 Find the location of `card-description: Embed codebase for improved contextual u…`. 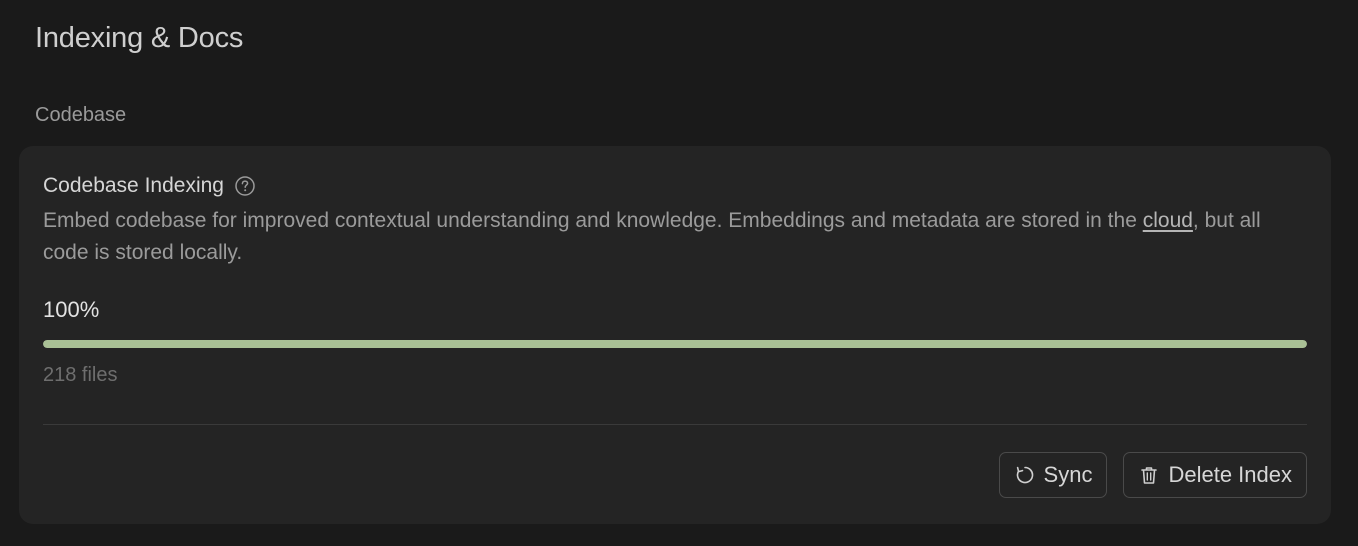

card-description: Embed codebase for improved contextual u… is located at coordinates (658, 237).